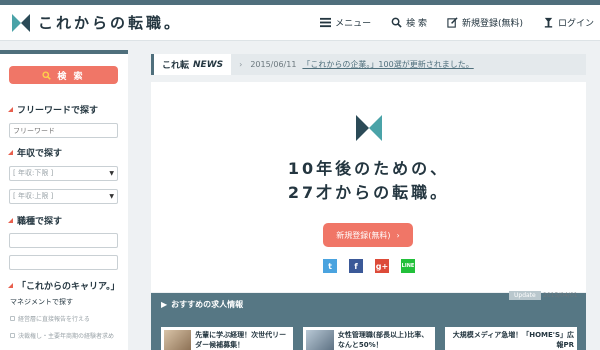 The width and height of the screenshot is (600, 350). Describe the element at coordinates (164, 304) in the screenshot. I see `chevron-right-icon: ▶` at that location.